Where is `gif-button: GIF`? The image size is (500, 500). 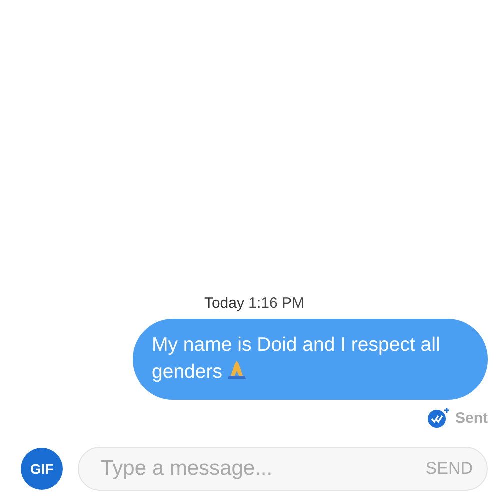 gif-button: GIF is located at coordinates (42, 469).